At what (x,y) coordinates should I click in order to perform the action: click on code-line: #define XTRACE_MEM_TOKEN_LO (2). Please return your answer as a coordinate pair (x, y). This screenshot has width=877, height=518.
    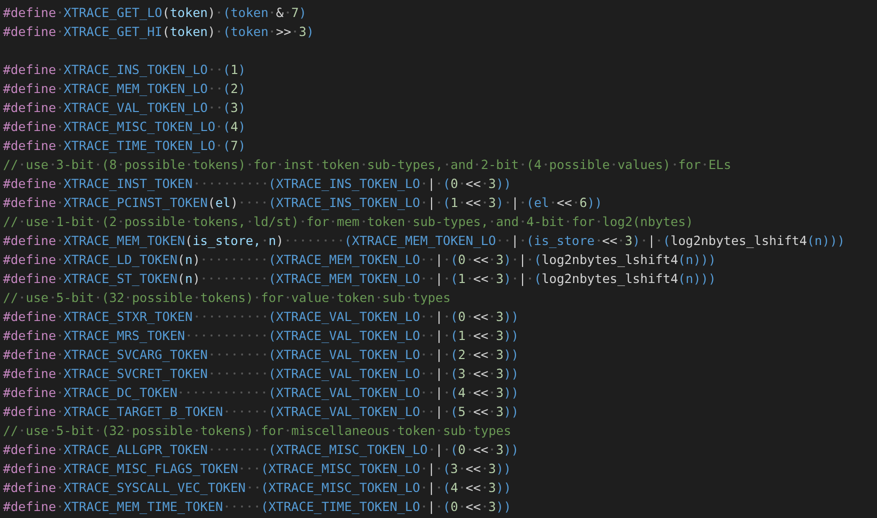
    Looking at the image, I should click on (124, 89).